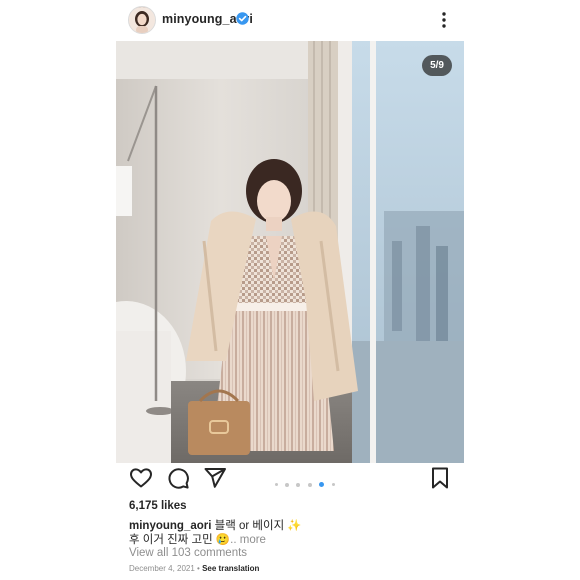  Describe the element at coordinates (440, 478) in the screenshot. I see `bookmark-icon` at that location.